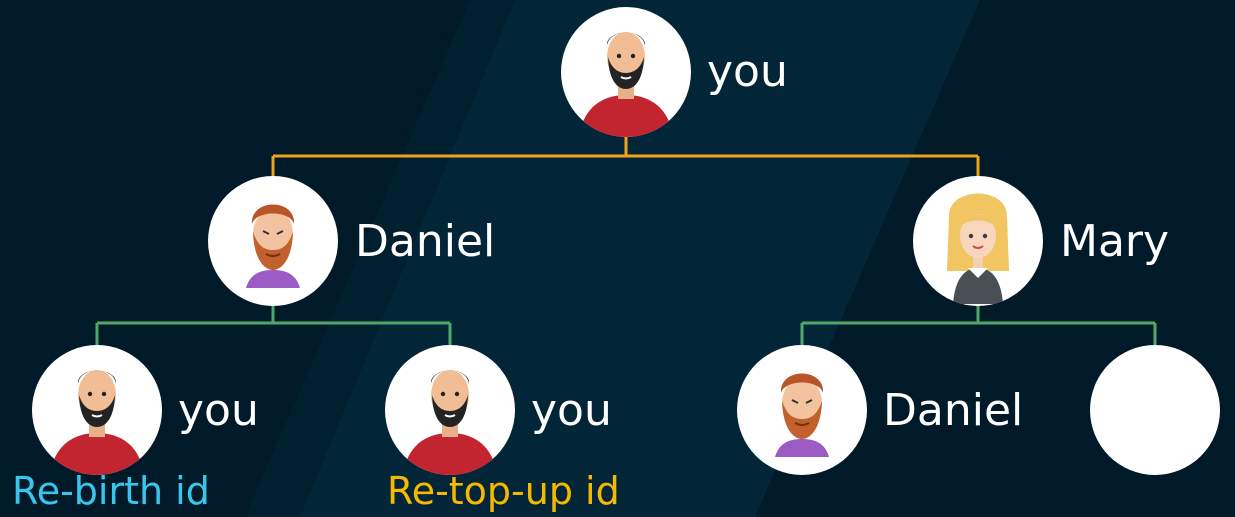 The height and width of the screenshot is (517, 1235). I want to click on root-node-avatar, so click(626, 72).